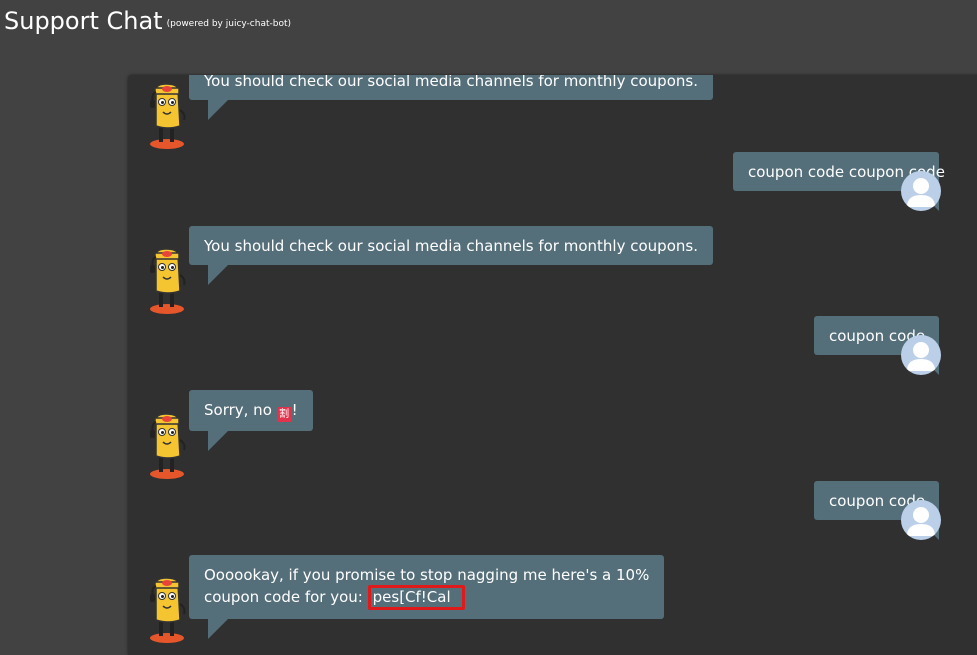  I want to click on powered-by-label: (powered by juicy-chat-bot), so click(229, 24).